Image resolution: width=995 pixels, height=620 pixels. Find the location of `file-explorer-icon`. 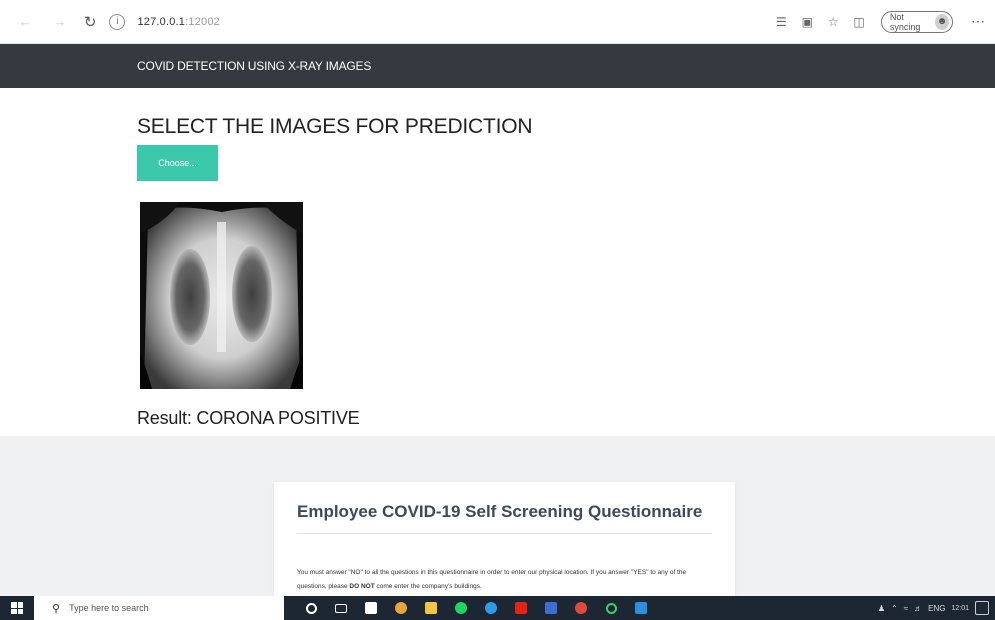

file-explorer-icon is located at coordinates (431, 608).